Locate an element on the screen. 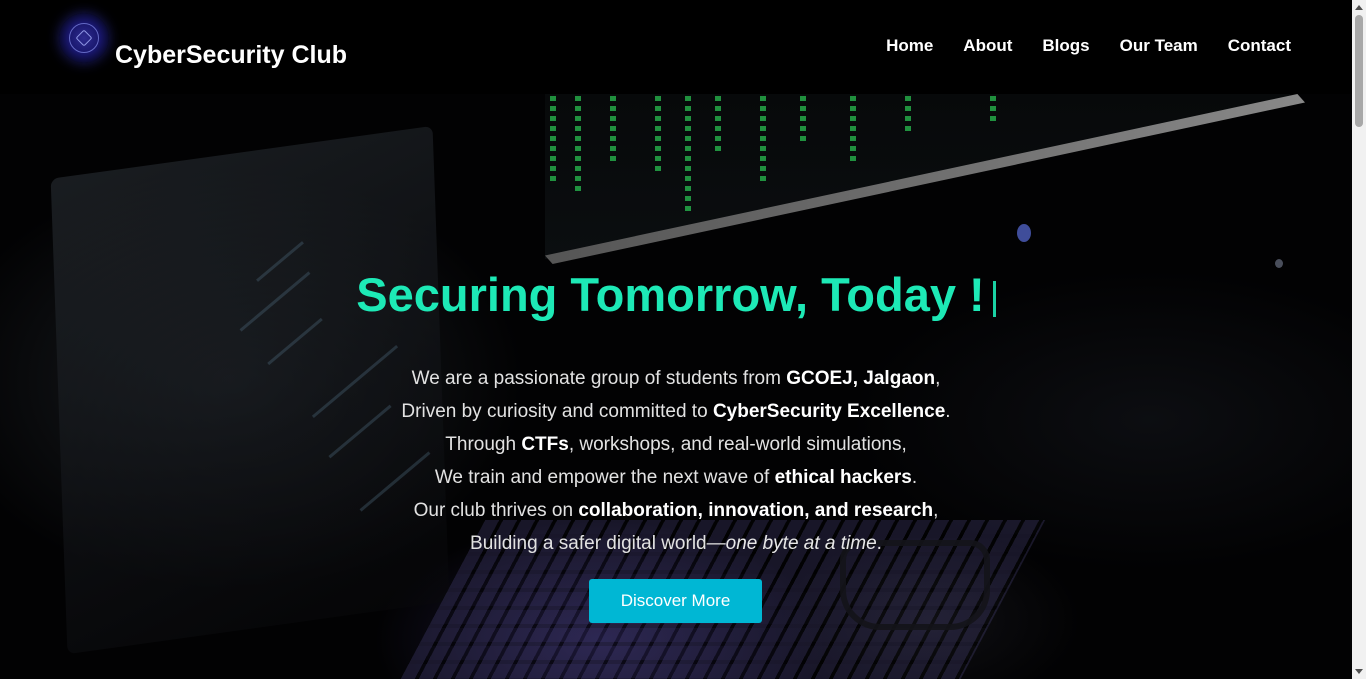  description-highlight: collaboration, innovation, and research is located at coordinates (756, 510).